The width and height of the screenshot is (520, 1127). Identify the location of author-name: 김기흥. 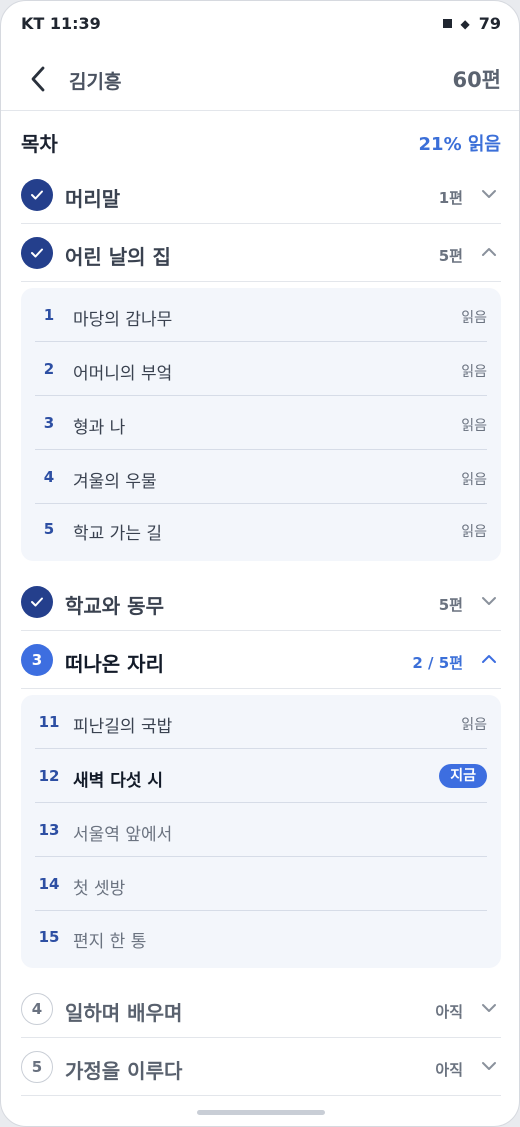
(95, 82).